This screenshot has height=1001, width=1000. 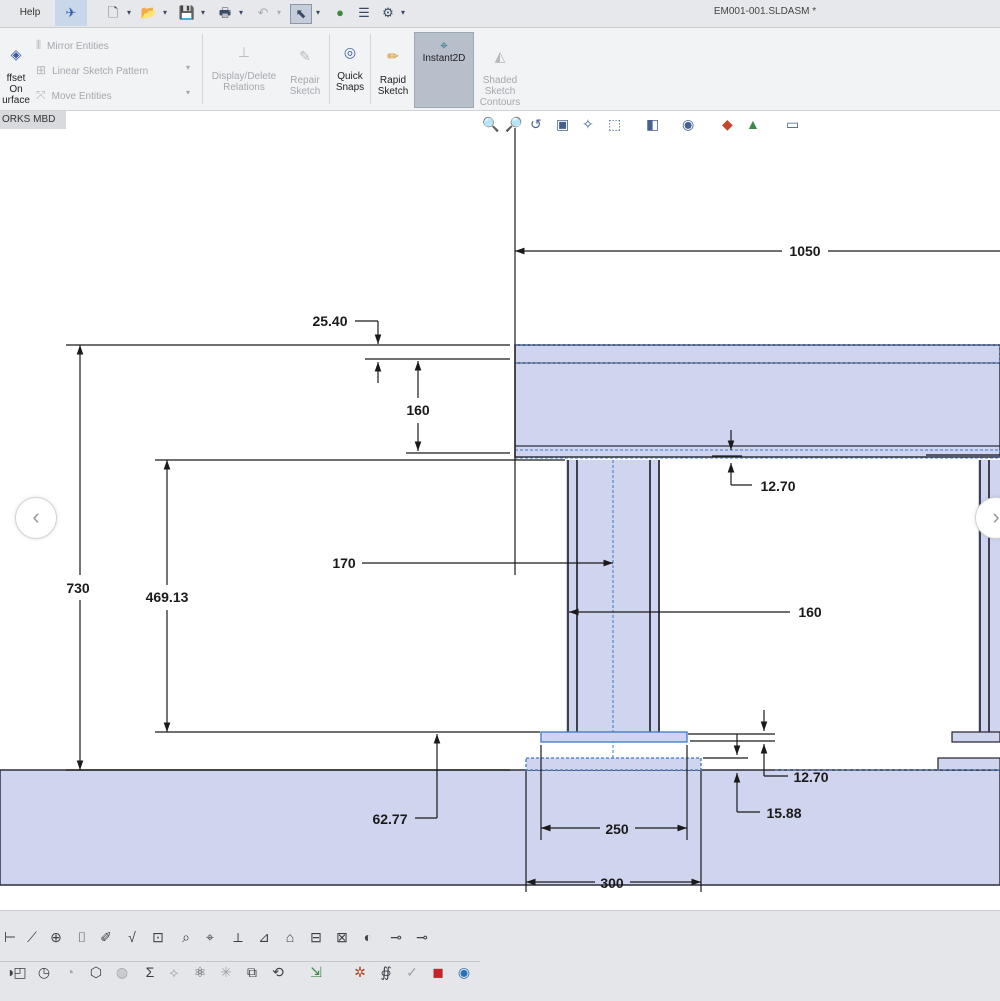 What do you see at coordinates (810, 612) in the screenshot?
I see `dimension-160-web: 160` at bounding box center [810, 612].